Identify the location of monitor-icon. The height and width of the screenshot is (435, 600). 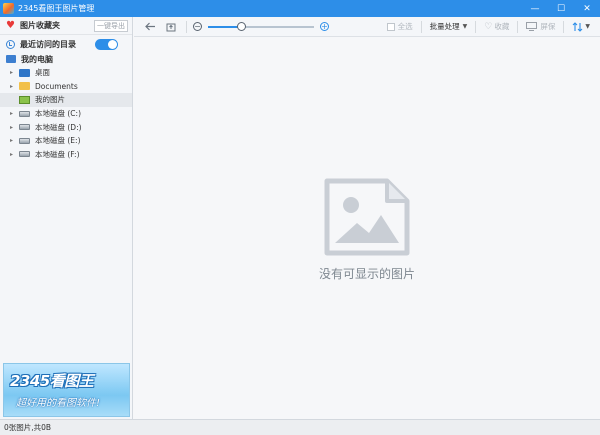
(532, 26).